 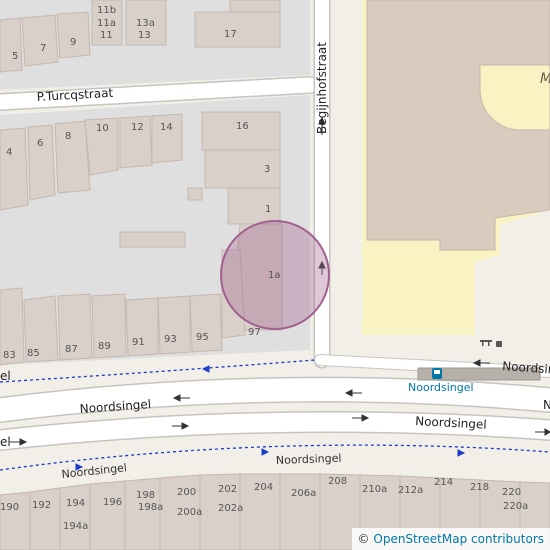 I want to click on house-number: 17, so click(x=230, y=34).